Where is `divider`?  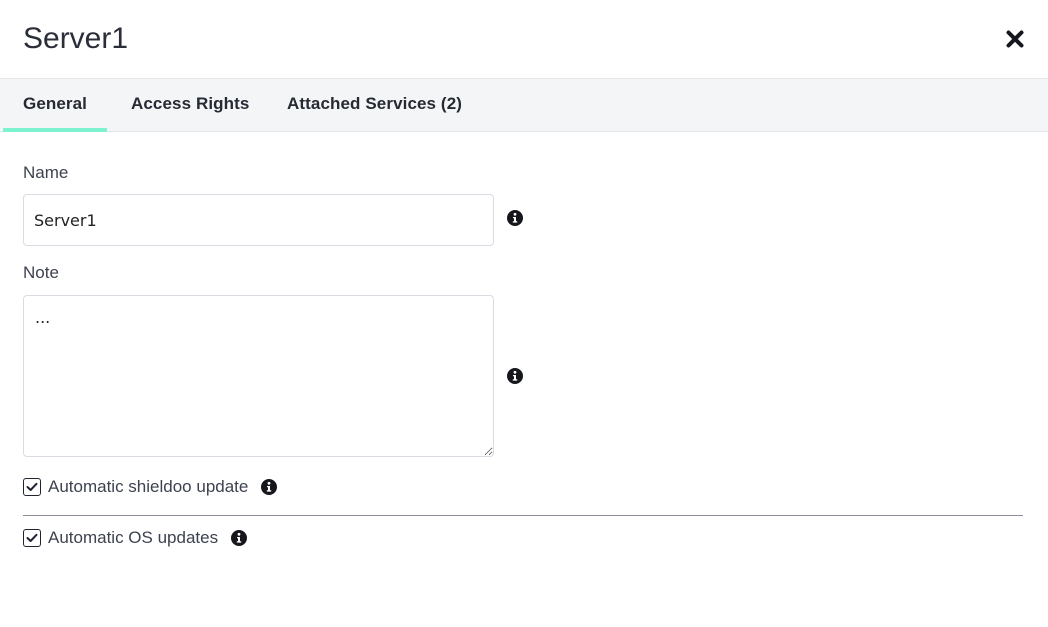 divider is located at coordinates (523, 515).